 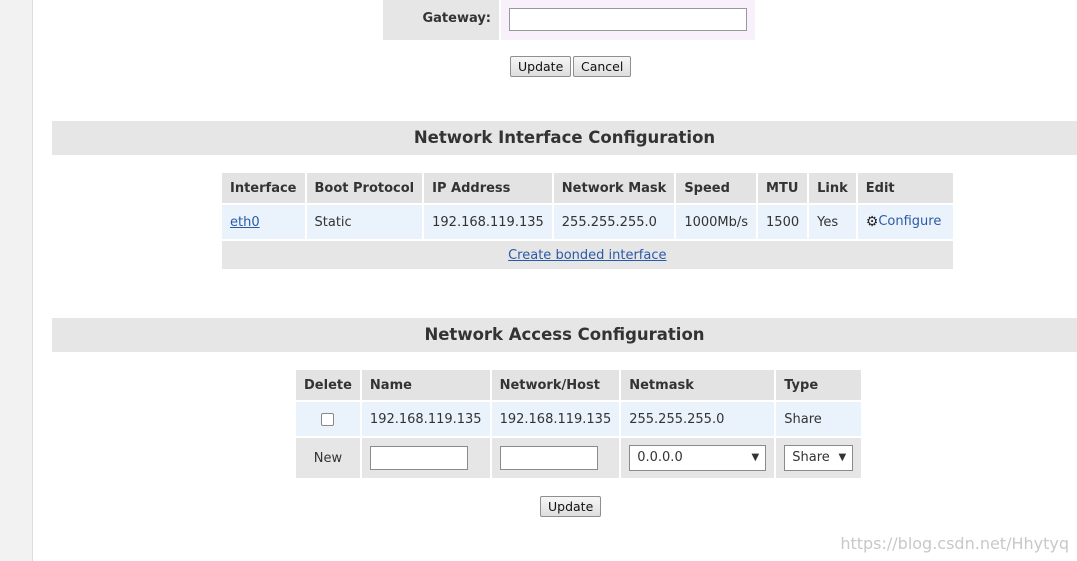 What do you see at coordinates (245, 222) in the screenshot?
I see `interface-link-eth0: eth0` at bounding box center [245, 222].